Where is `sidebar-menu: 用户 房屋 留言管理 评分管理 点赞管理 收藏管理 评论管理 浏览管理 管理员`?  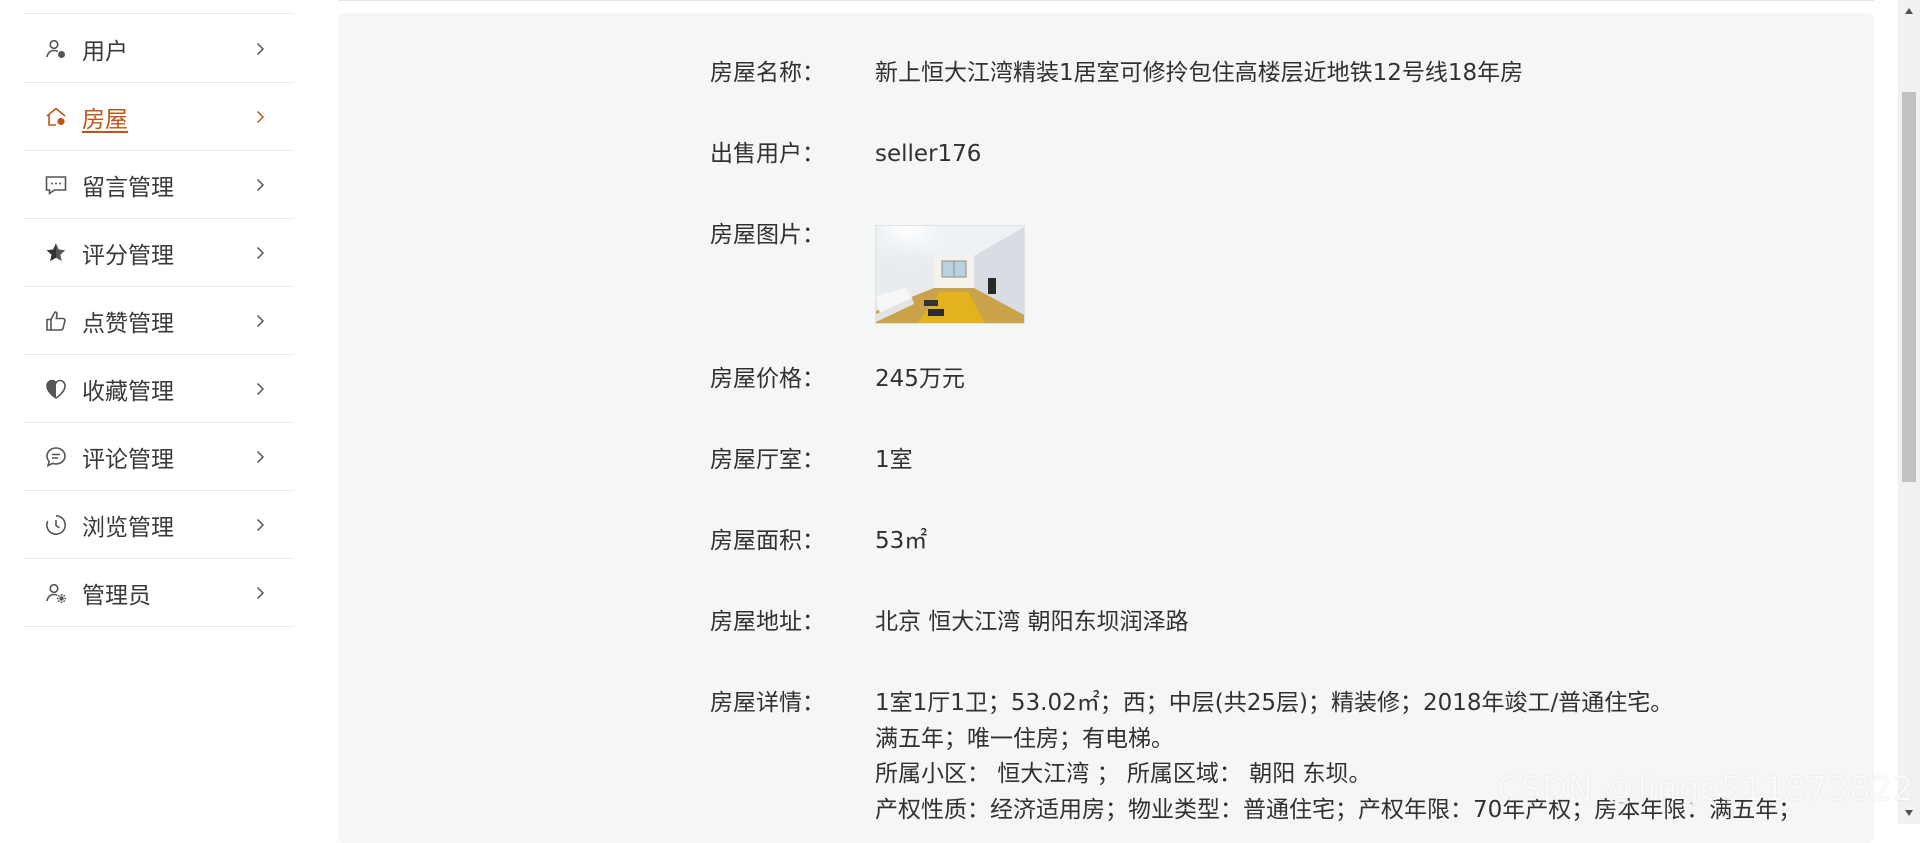 sidebar-menu: 用户 房屋 留言管理 评分管理 点赞管理 收藏管理 评论管理 浏览管理 管理员 is located at coordinates (158, 321).